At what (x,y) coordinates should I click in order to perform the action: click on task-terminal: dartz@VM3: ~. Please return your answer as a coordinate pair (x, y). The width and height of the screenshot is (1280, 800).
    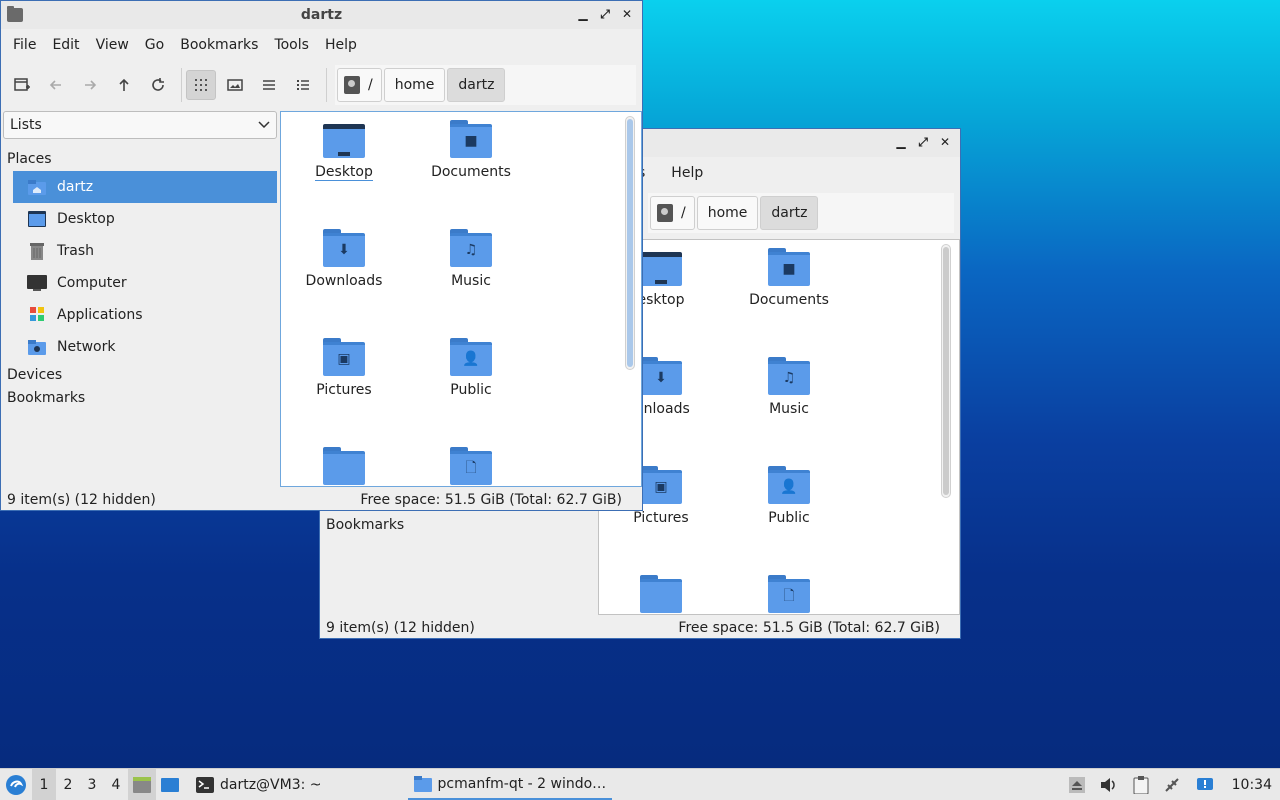
    Looking at the image, I should click on (259, 785).